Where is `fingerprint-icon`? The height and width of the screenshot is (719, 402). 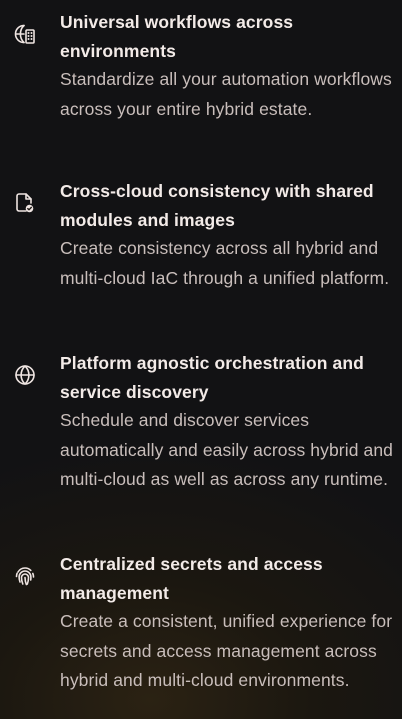 fingerprint-icon is located at coordinates (25, 576).